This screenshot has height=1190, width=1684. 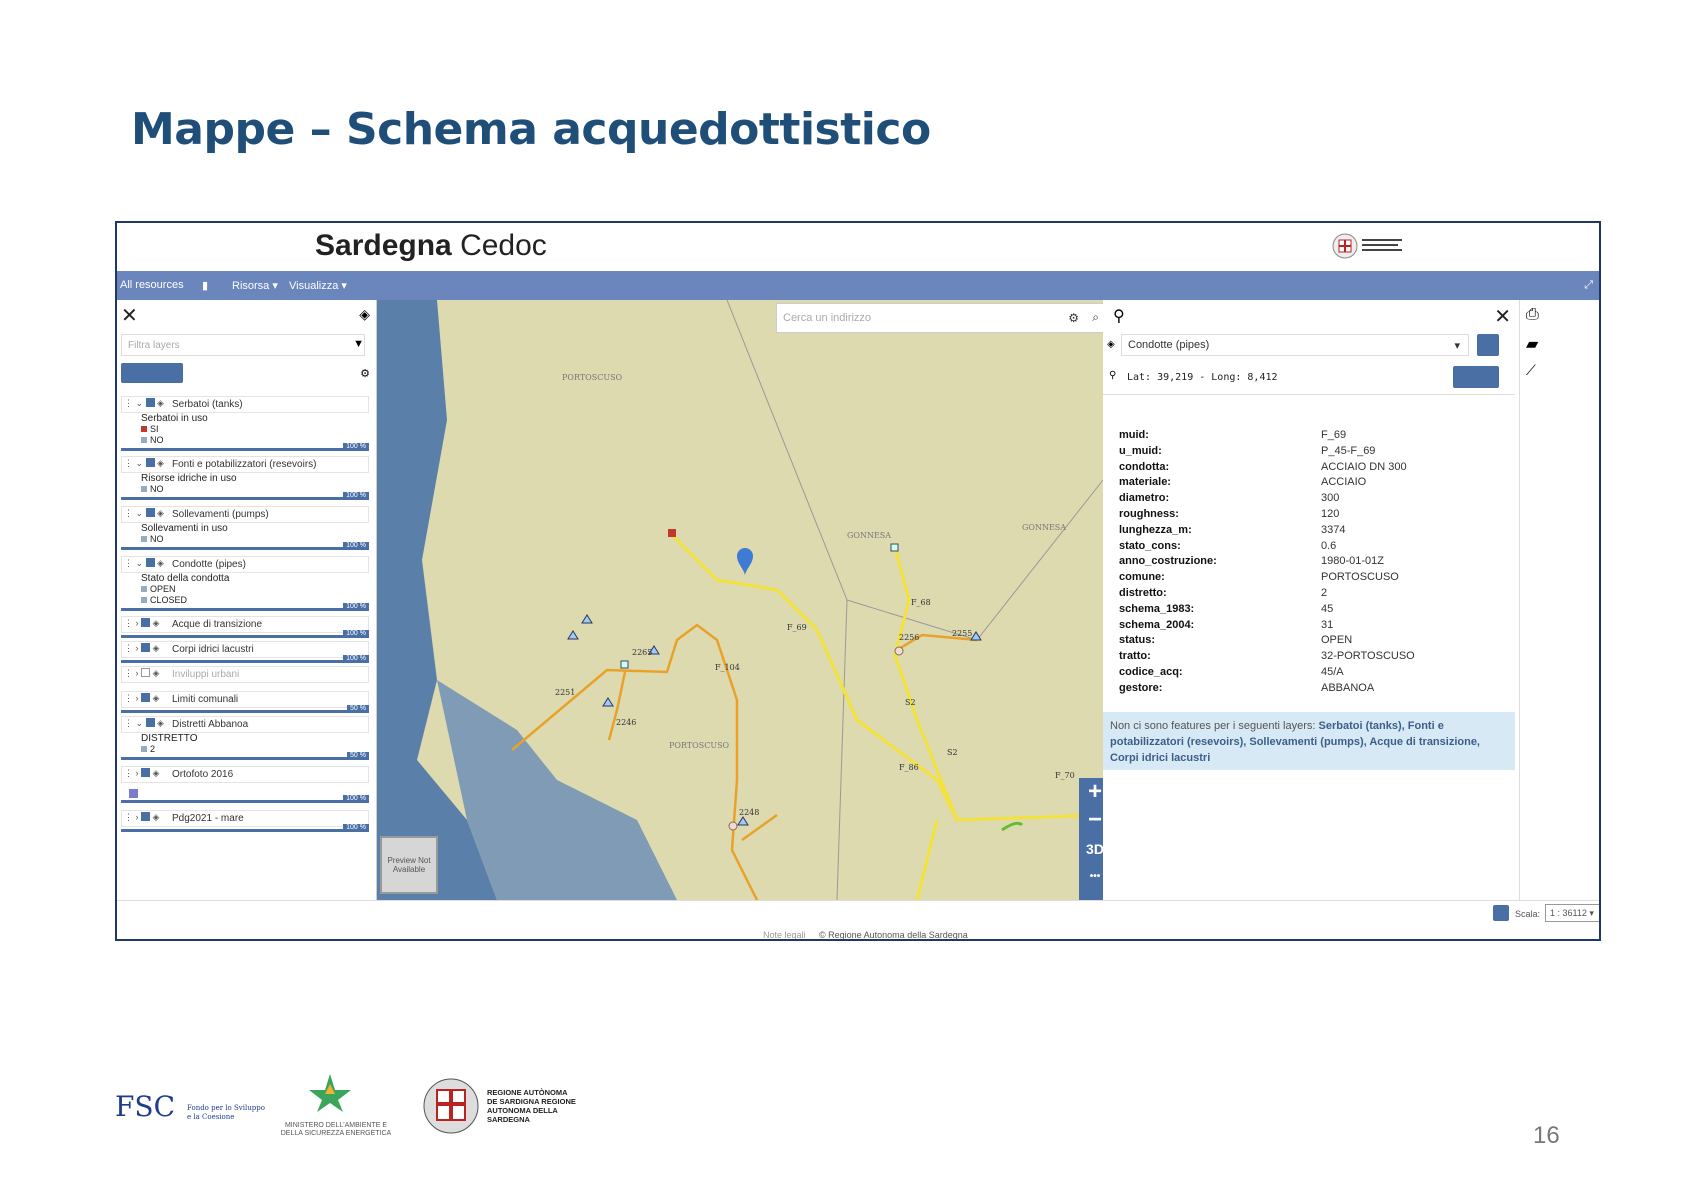 What do you see at coordinates (243, 345) in the screenshot?
I see `filter-layers-input: Filtra layers` at bounding box center [243, 345].